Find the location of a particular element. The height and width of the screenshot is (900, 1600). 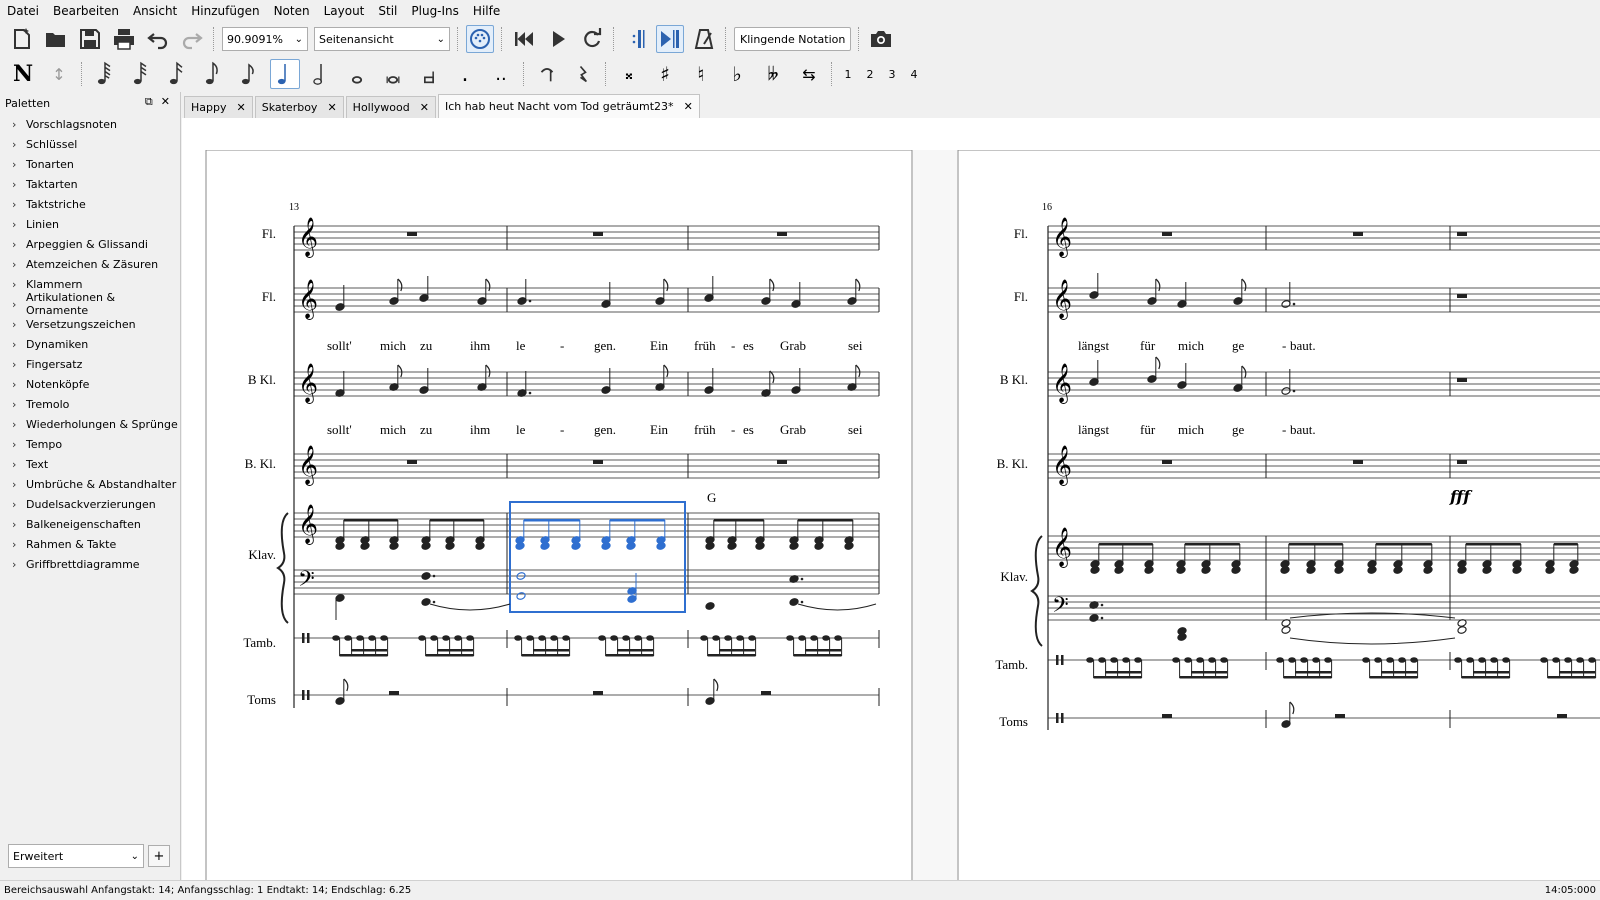

palette-item: › Dudelsackverzierungen is located at coordinates (96, 504).